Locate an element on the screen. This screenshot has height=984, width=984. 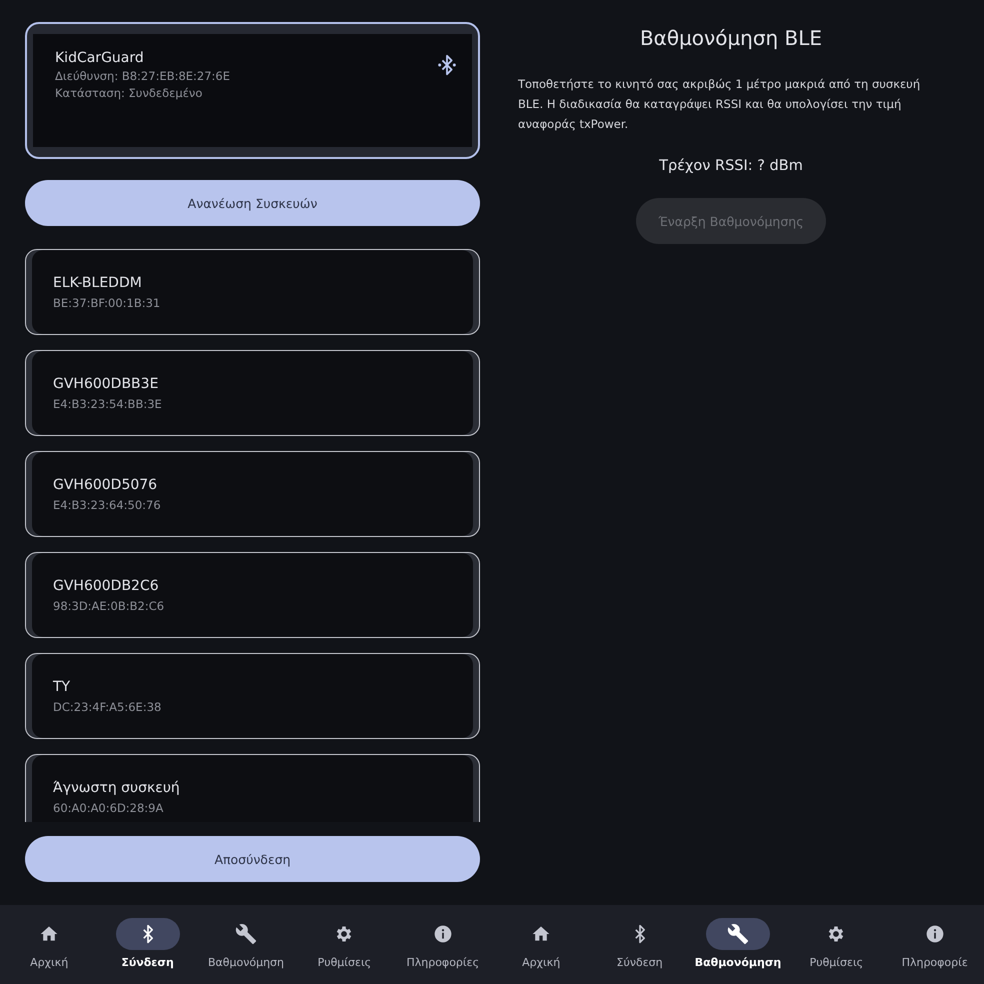
device-name: TY is located at coordinates (62, 686).